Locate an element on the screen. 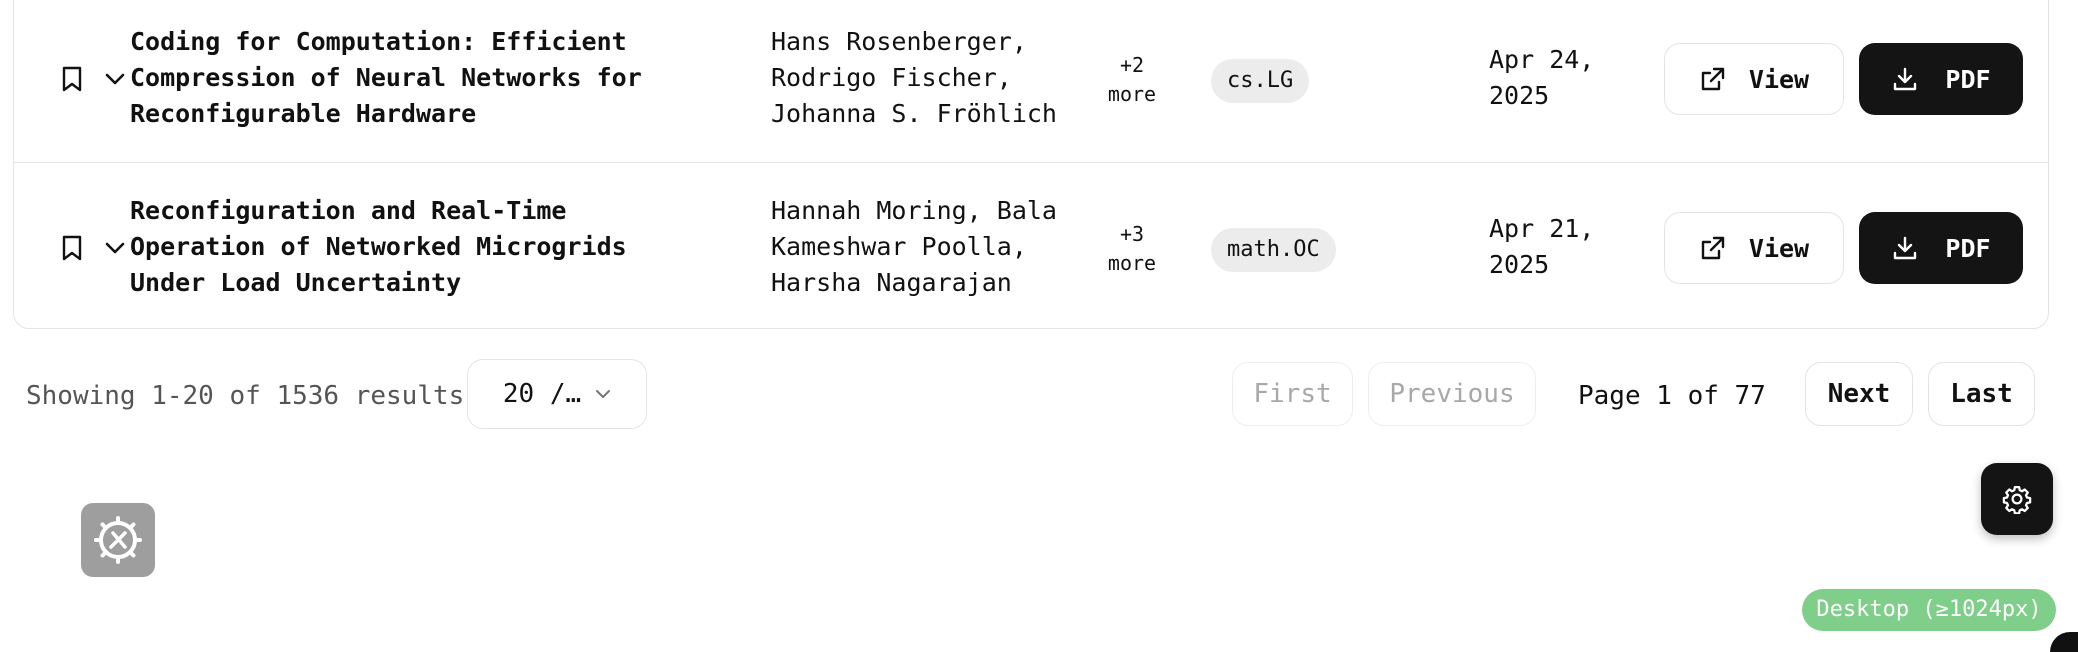 This screenshot has width=2078, height=652. title-line: Operation of Networked Microgrids is located at coordinates (378, 246).